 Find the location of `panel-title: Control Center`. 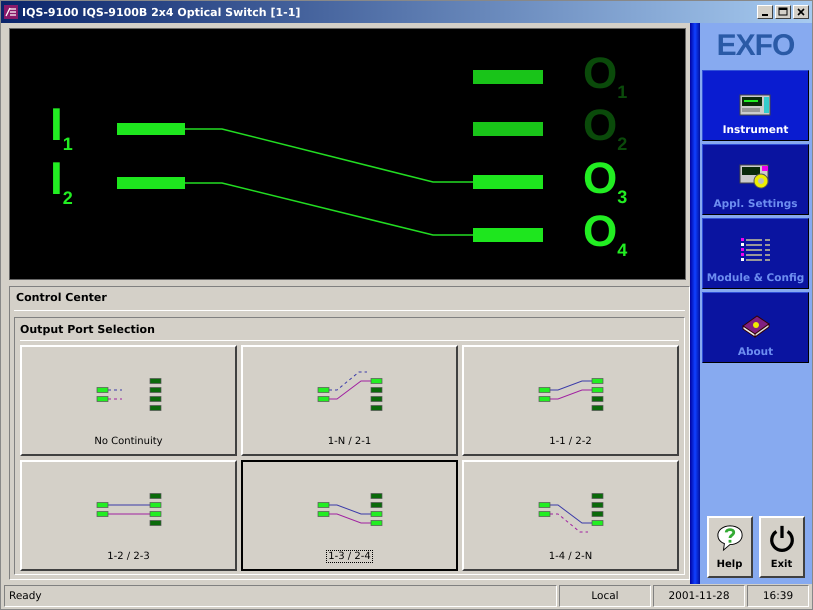

panel-title: Control Center is located at coordinates (349, 300).